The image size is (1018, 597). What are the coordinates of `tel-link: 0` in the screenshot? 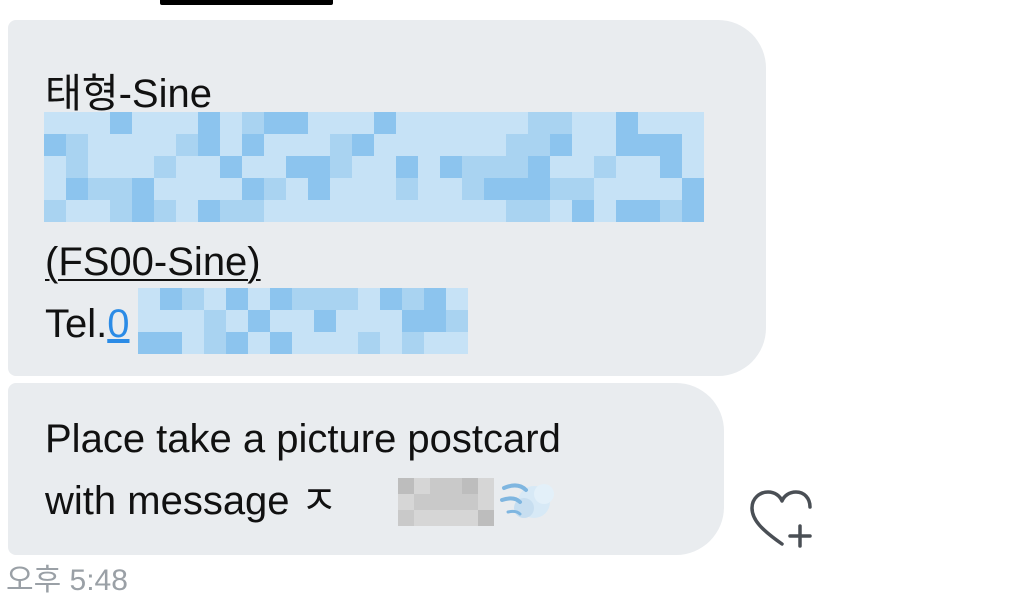 It's located at (118, 324).